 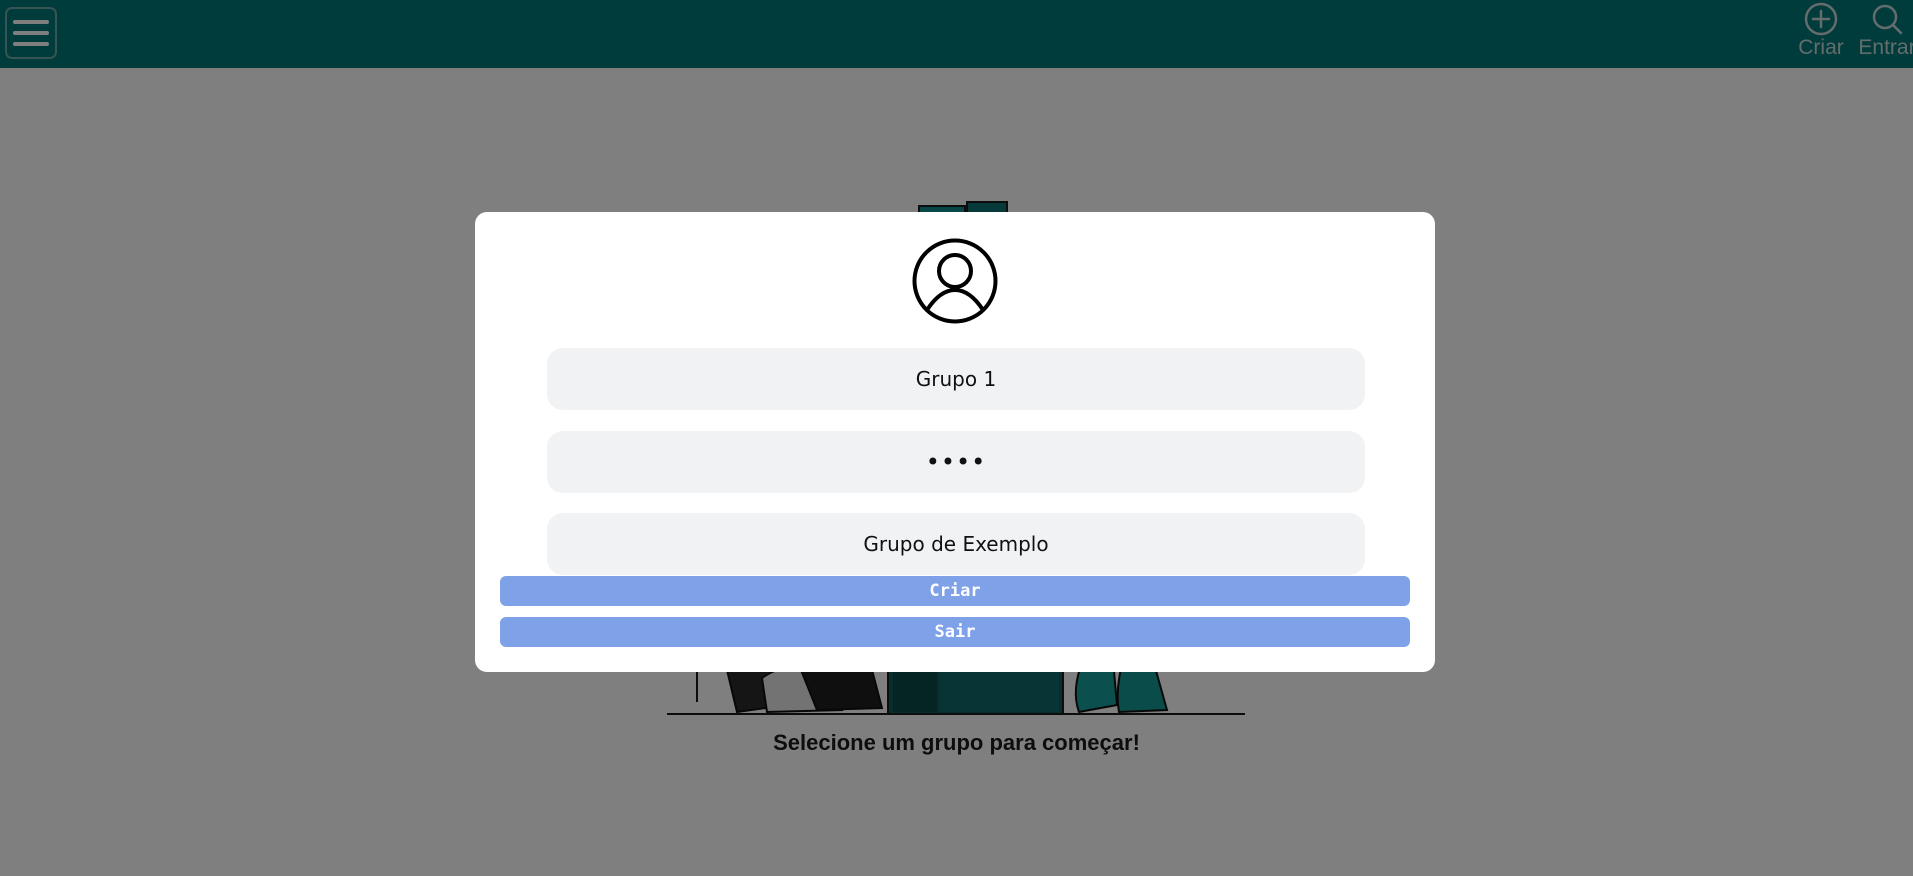 What do you see at coordinates (956, 462) in the screenshot?
I see `group-password-field` at bounding box center [956, 462].